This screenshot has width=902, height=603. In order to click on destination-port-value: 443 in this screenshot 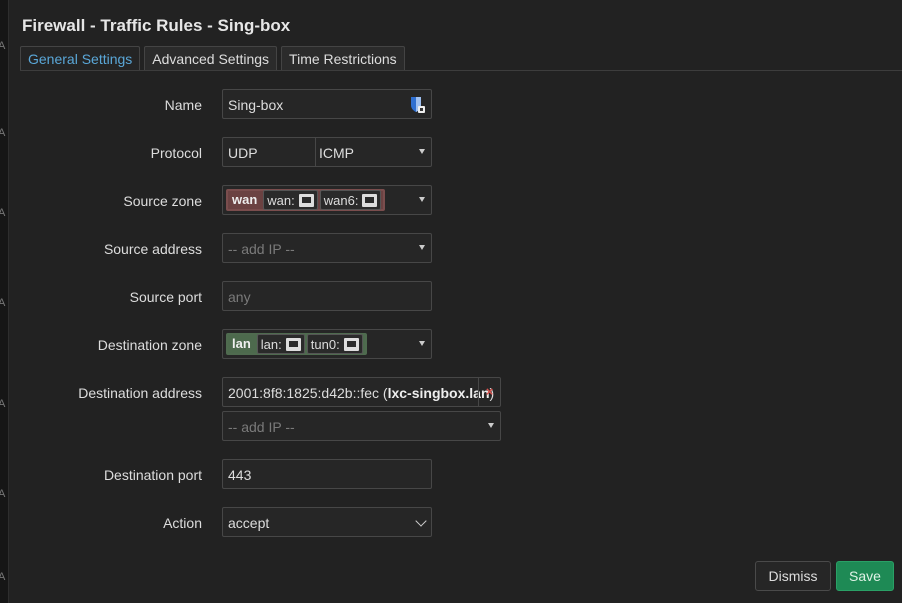, I will do `click(240, 475)`.